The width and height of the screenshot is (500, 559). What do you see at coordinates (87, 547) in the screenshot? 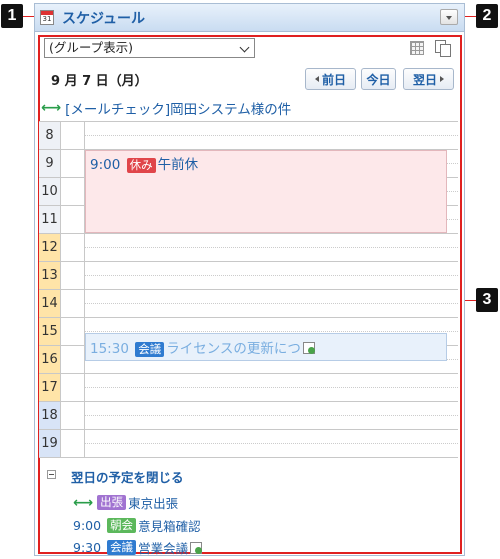
I see `event-time: 9:30` at bounding box center [87, 547].